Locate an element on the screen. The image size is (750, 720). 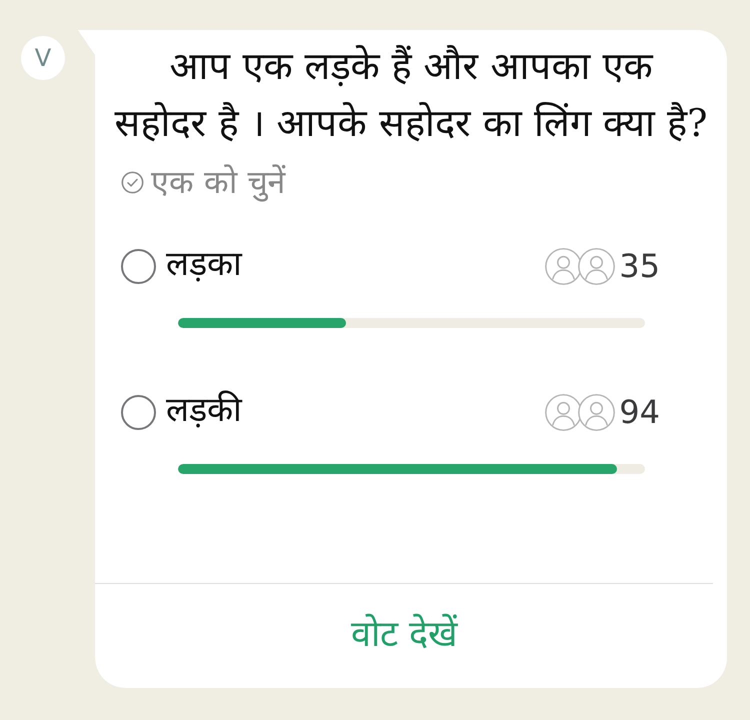
sender-avatar: V is located at coordinates (43, 58).